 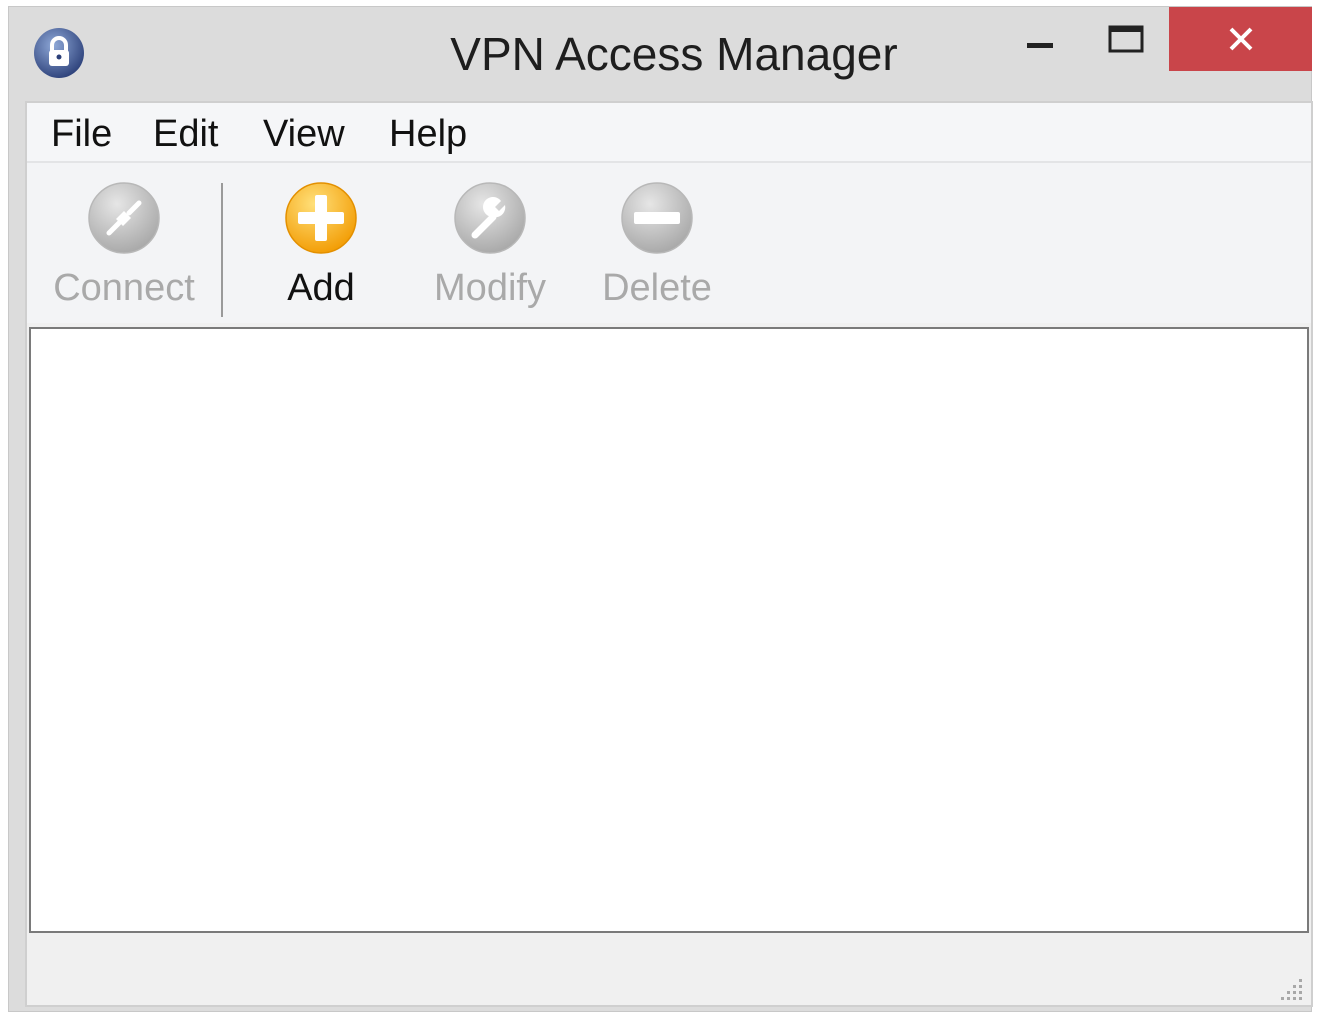 What do you see at coordinates (657, 218) in the screenshot?
I see `minus-icon` at bounding box center [657, 218].